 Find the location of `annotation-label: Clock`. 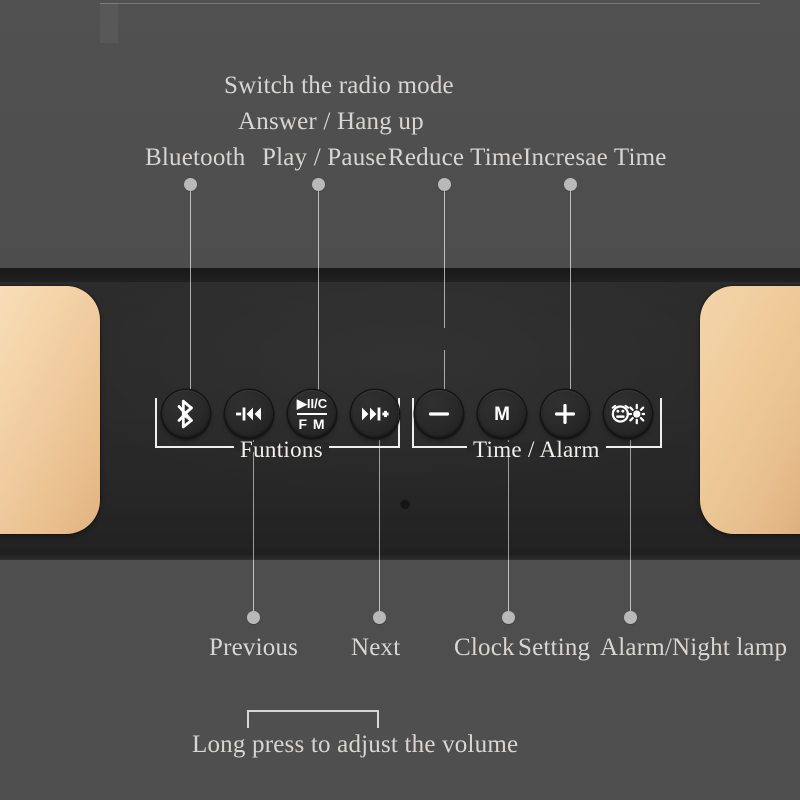

annotation-label: Clock is located at coordinates (484, 647).